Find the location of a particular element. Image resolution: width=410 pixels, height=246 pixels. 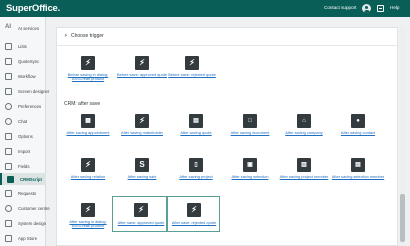

ai-icon: AI is located at coordinates (8, 27).